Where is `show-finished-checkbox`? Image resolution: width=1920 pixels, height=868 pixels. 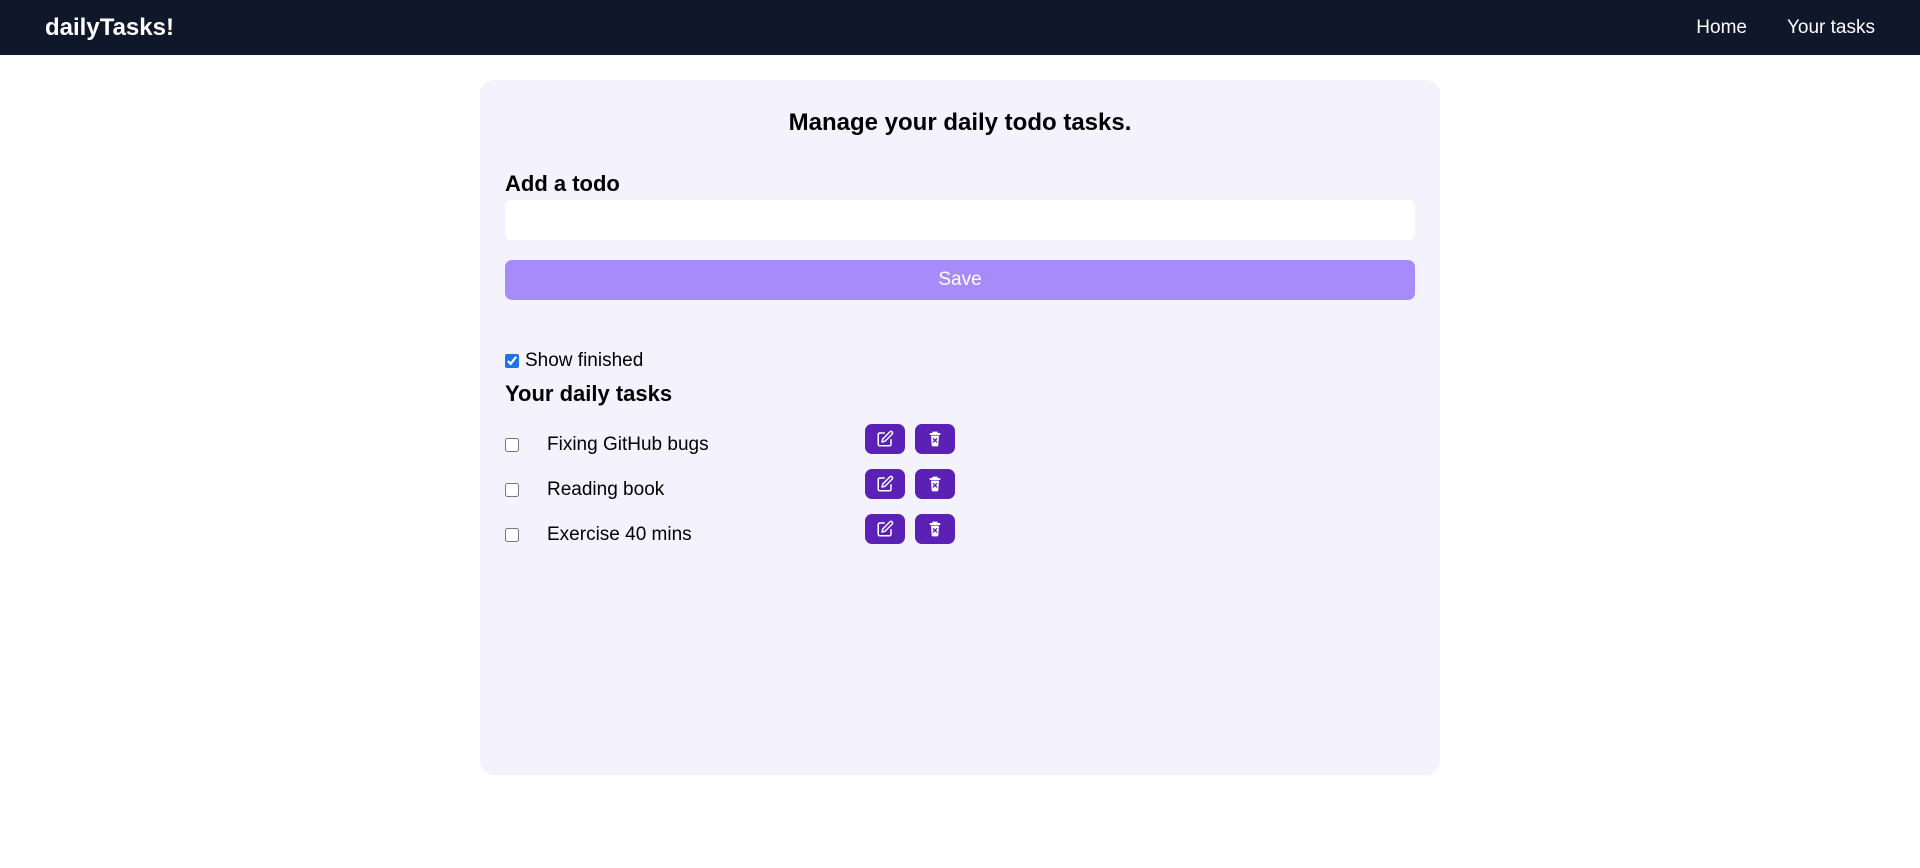
show-finished-checkbox is located at coordinates (512, 361).